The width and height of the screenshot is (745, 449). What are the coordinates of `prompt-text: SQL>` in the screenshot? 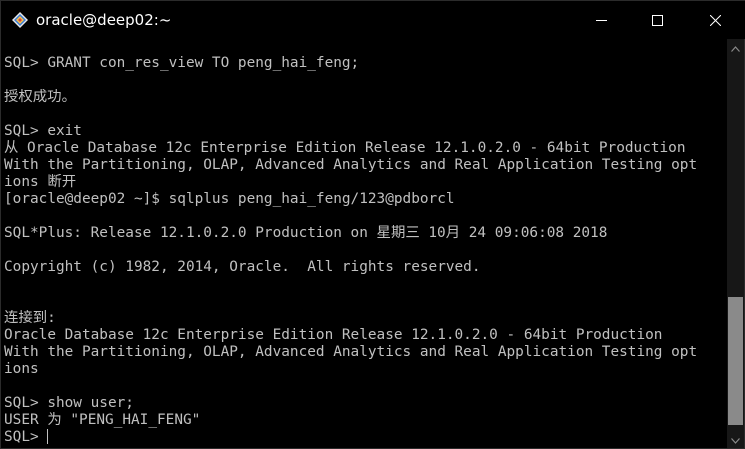 It's located at (26, 437).